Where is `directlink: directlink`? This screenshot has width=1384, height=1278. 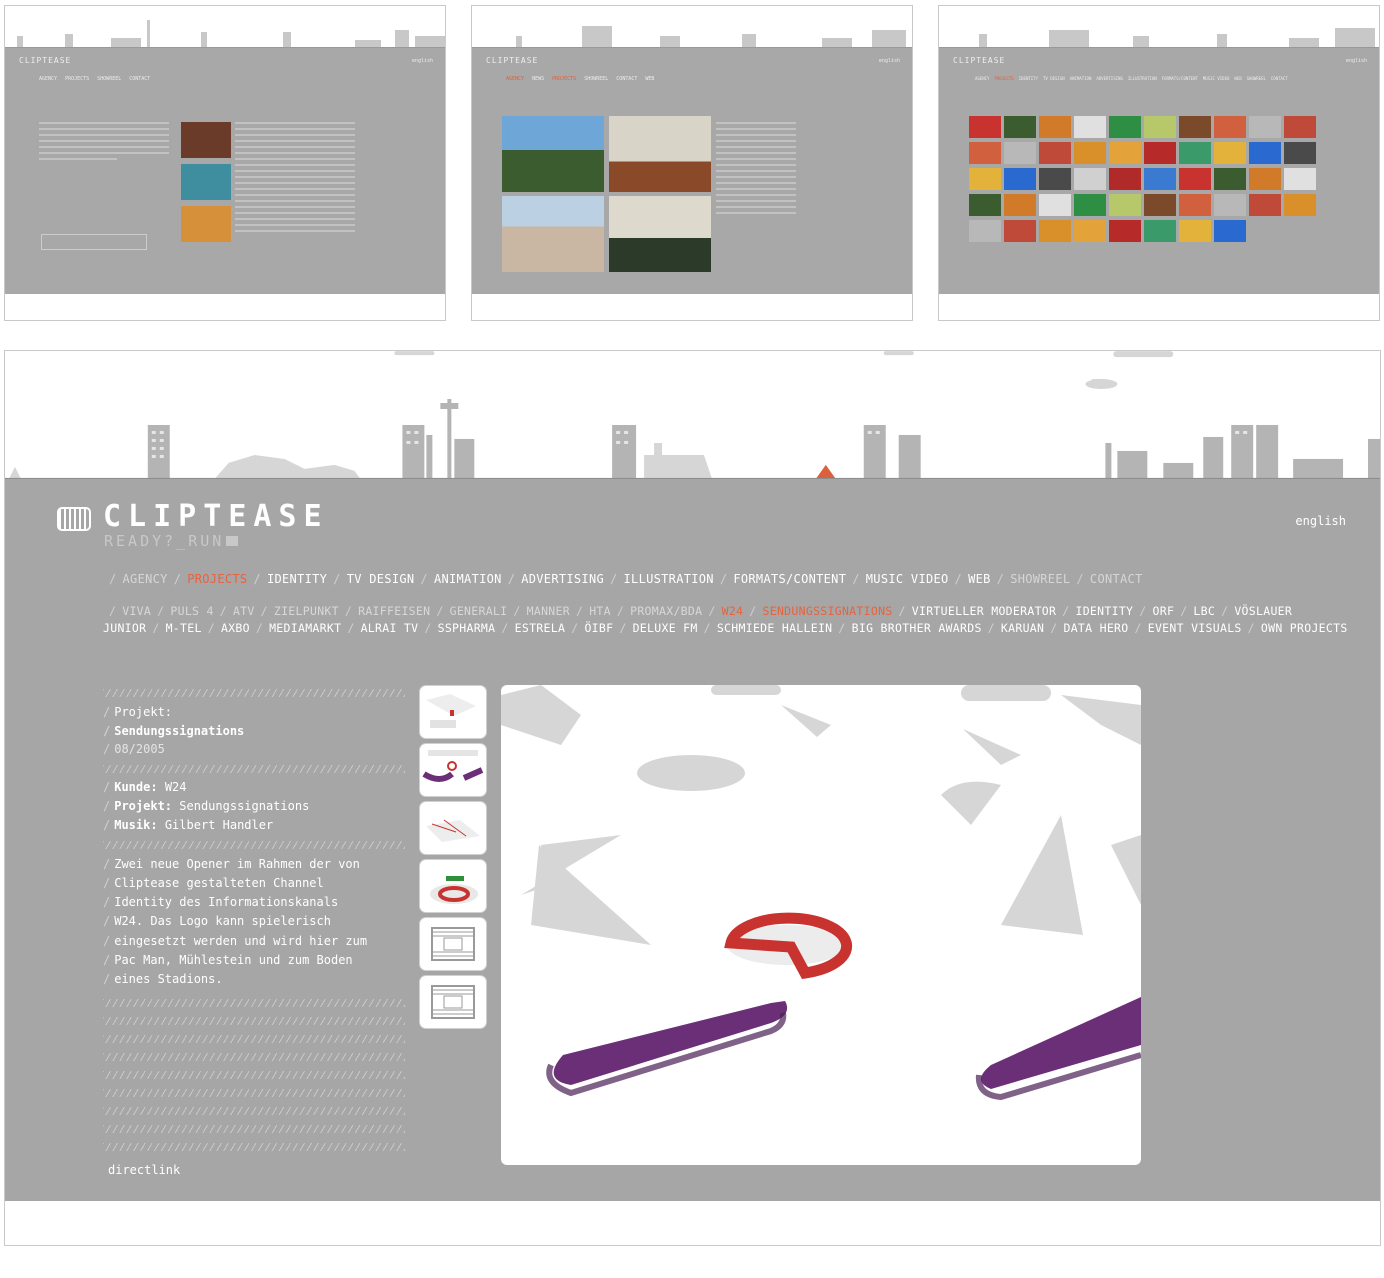 directlink: directlink is located at coordinates (144, 1170).